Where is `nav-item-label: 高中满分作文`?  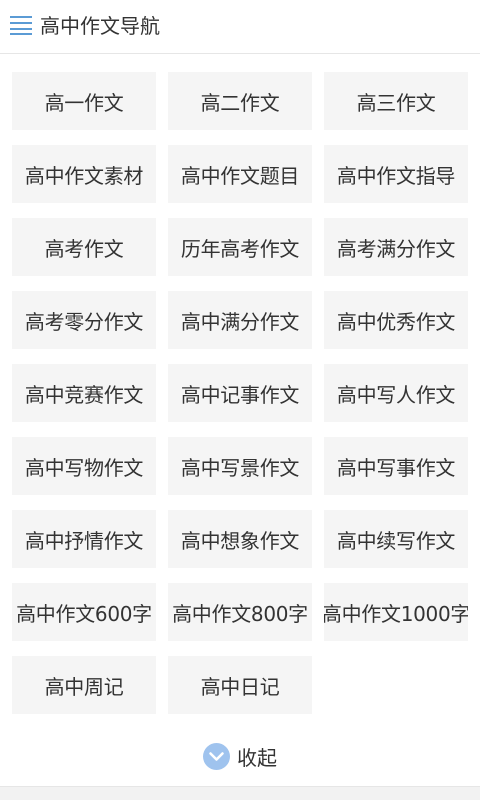 nav-item-label: 高中满分作文 is located at coordinates (240, 321).